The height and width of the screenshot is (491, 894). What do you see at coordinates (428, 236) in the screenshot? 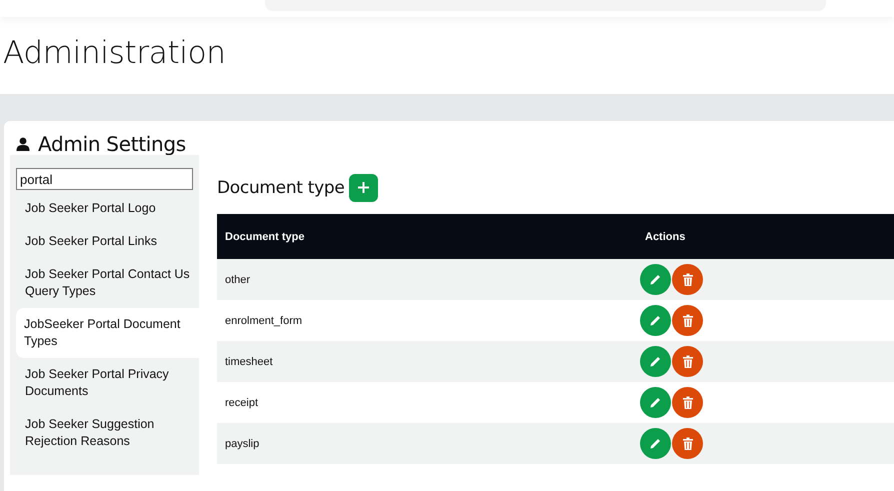
I see `column-header: Document type` at bounding box center [428, 236].